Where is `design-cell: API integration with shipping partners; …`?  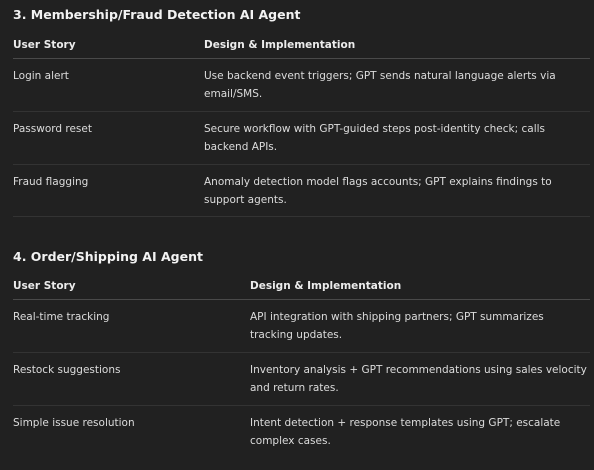
design-cell: API integration with shipping partners; … is located at coordinates (420, 326).